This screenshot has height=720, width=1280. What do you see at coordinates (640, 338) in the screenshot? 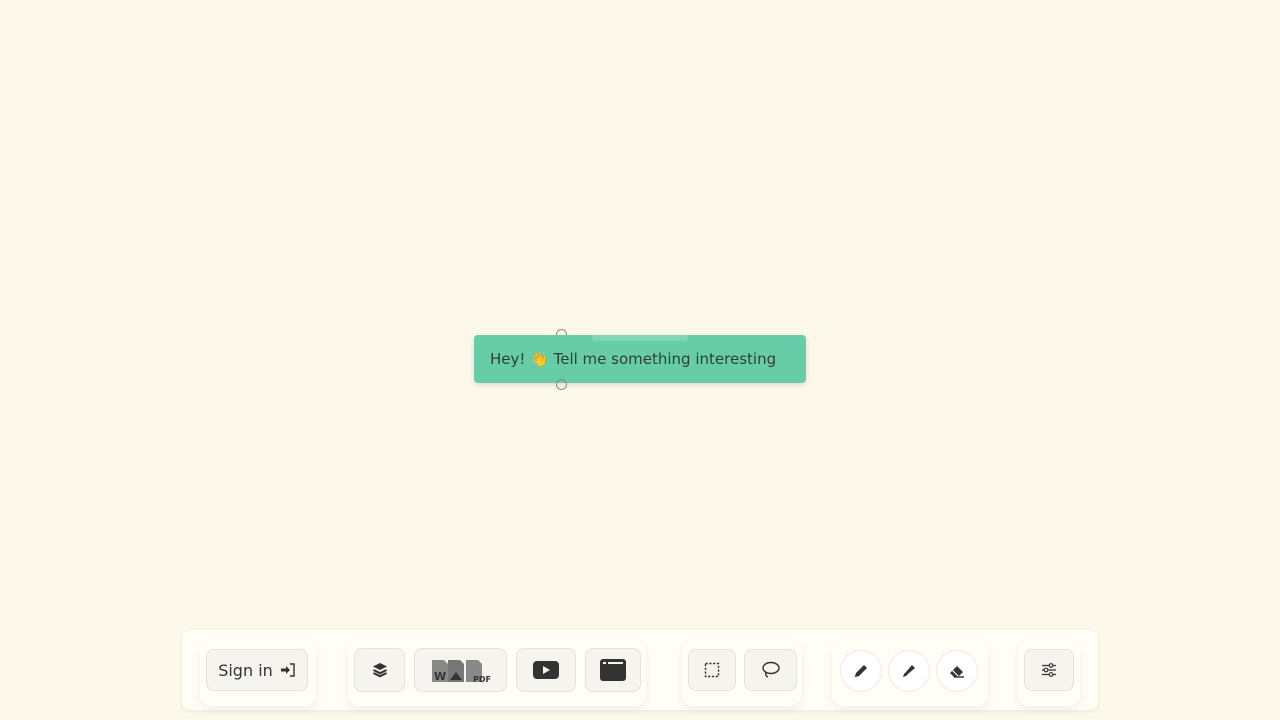
I see `node-drag-bar` at bounding box center [640, 338].